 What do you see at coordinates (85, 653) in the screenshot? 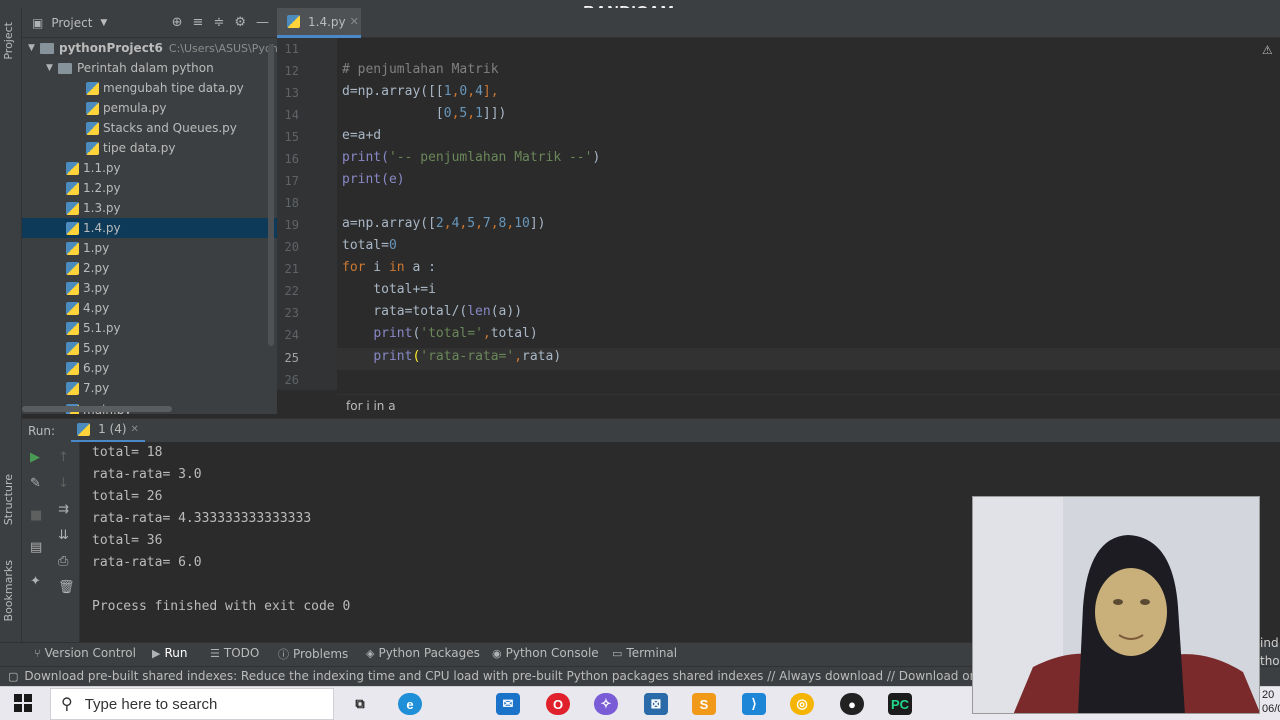
I see `tab-version-control: ⑂ Version Control` at bounding box center [85, 653].